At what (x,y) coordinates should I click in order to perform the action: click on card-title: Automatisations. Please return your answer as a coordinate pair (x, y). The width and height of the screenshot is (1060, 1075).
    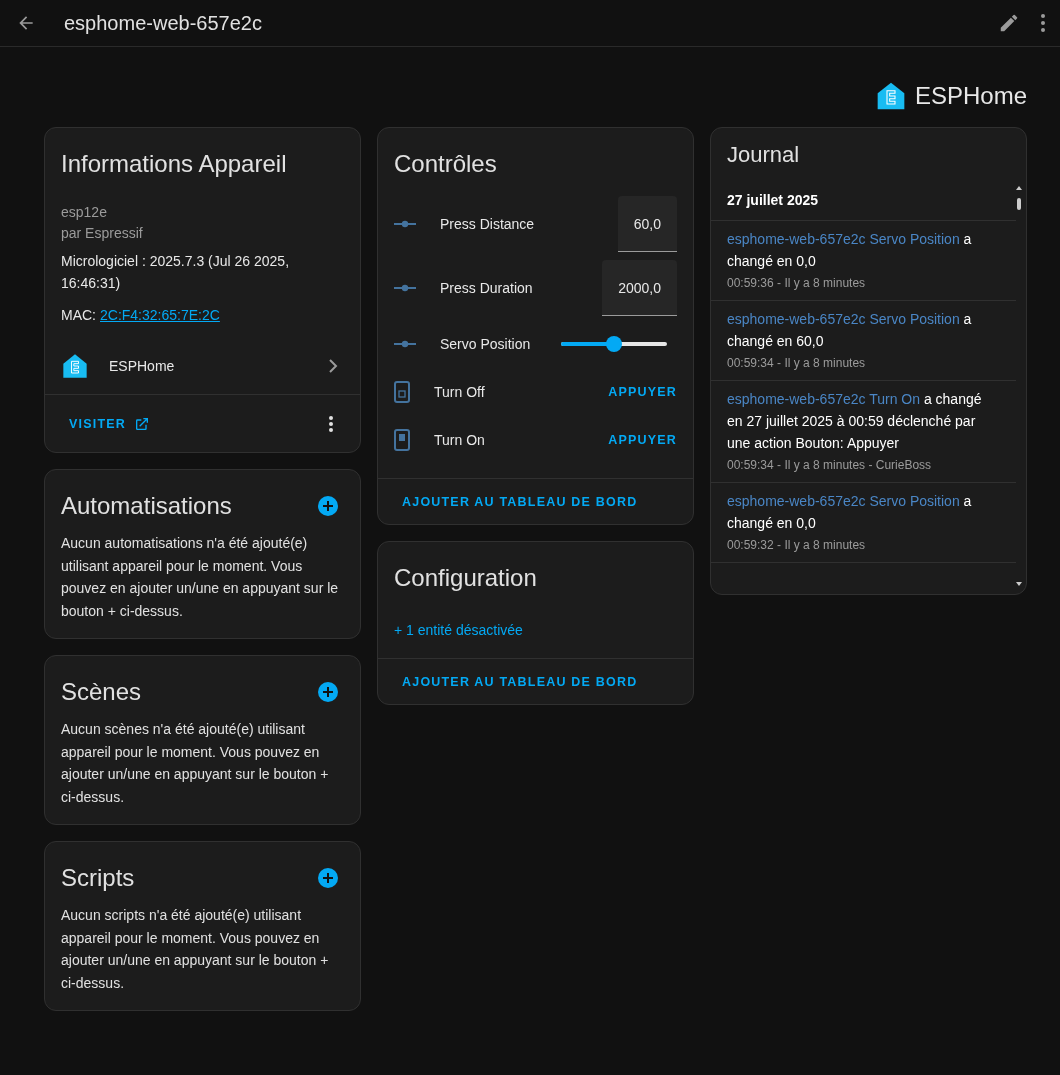
    Looking at the image, I should click on (146, 506).